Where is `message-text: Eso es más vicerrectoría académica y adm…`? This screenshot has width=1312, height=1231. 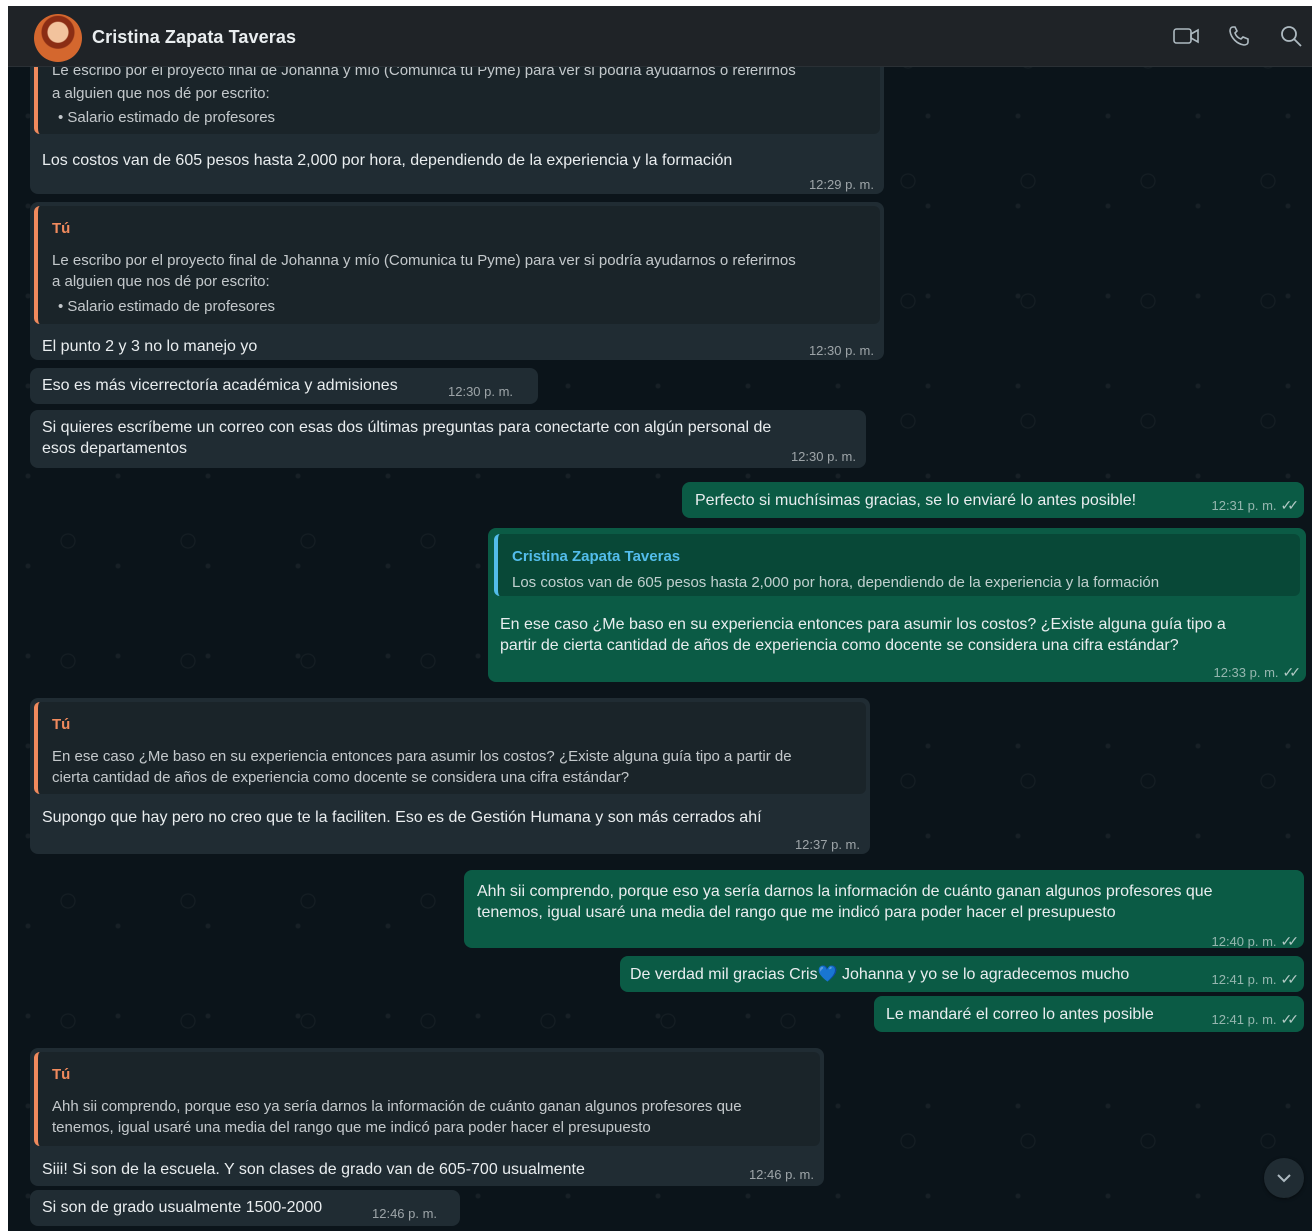 message-text: Eso es más vicerrectoría académica y adm… is located at coordinates (220, 385).